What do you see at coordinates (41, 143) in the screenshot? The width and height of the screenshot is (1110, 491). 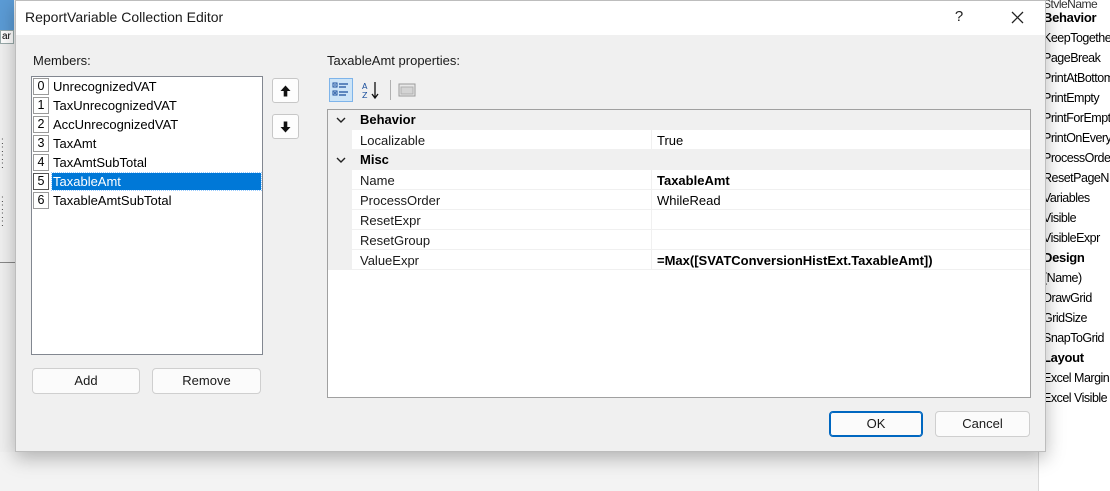 I see `member-index: 3` at bounding box center [41, 143].